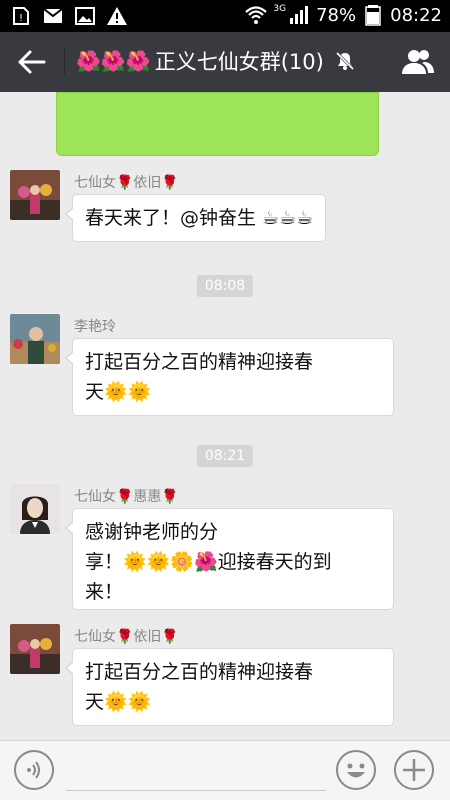 The width and height of the screenshot is (450, 800). What do you see at coordinates (344, 61) in the screenshot?
I see `mute-icon` at bounding box center [344, 61].